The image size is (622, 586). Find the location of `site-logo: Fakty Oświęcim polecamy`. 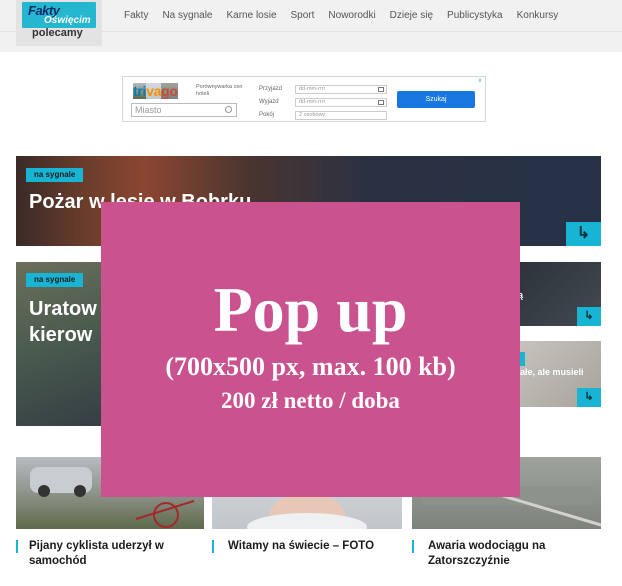

site-logo: Fakty Oświęcim polecamy is located at coordinates (59, 23).